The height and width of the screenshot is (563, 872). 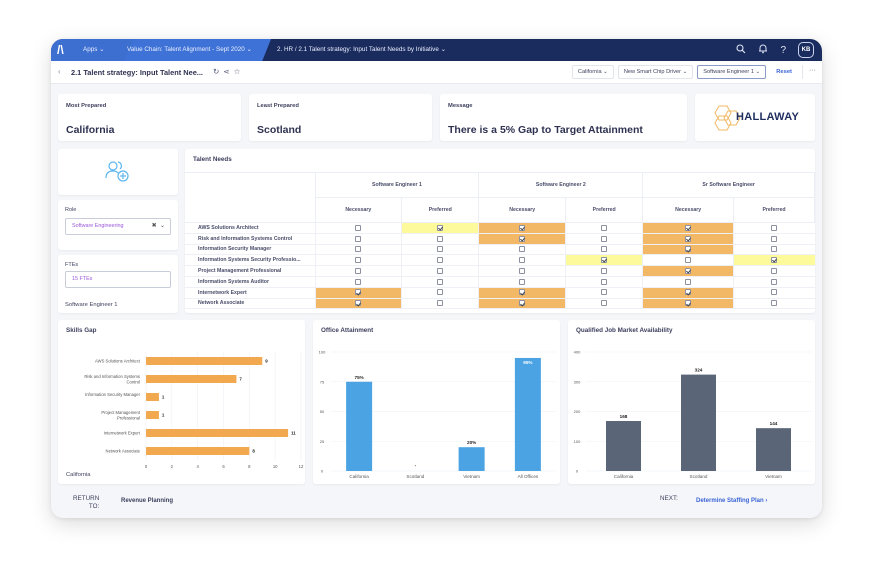 I want to click on help-icon: ?, so click(x=783, y=50).